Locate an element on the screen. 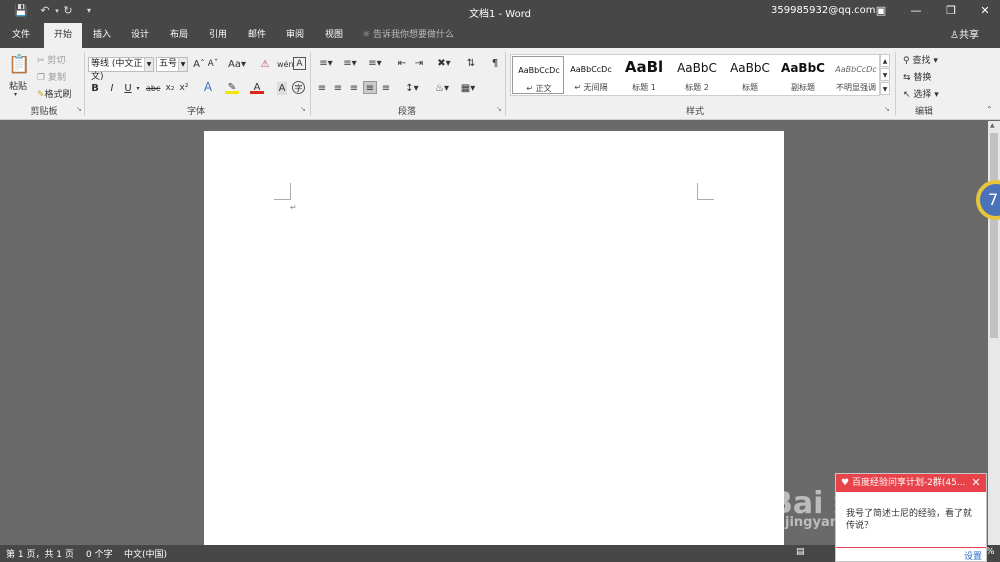  tab-insert: 插入 is located at coordinates (102, 35).